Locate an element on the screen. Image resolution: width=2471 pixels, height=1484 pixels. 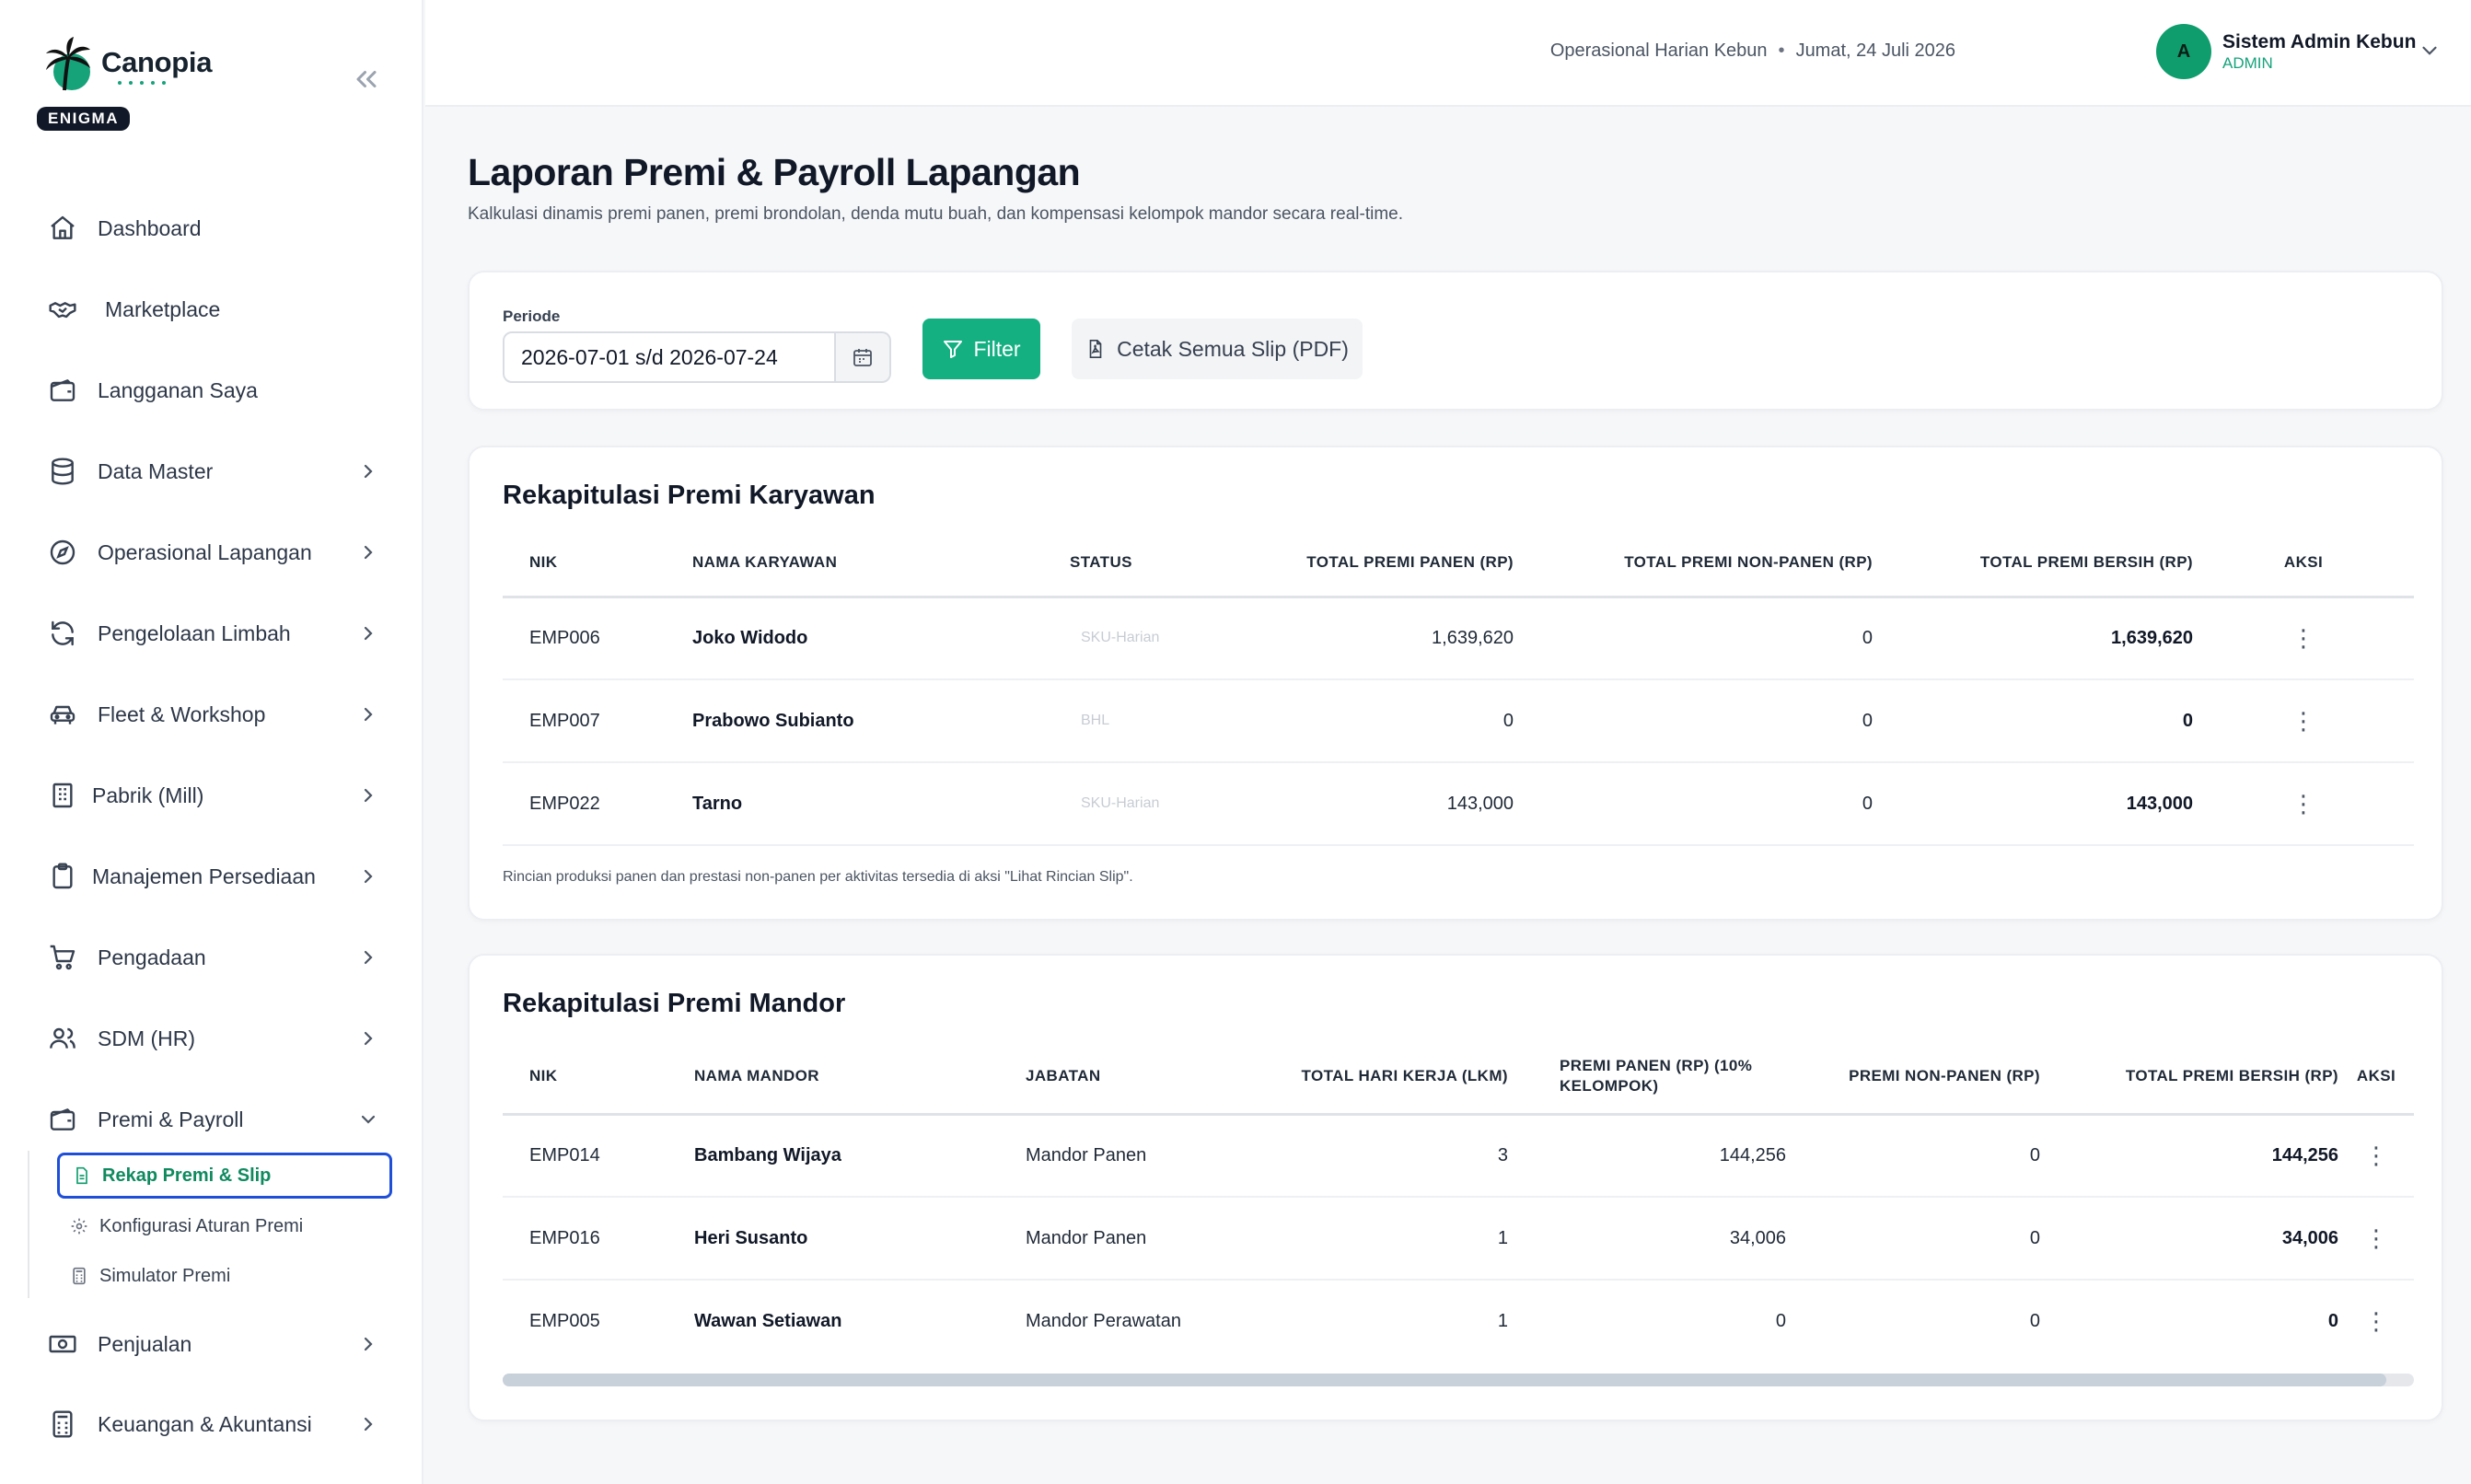
sidebar-item-pengadaan: Pengadaan is located at coordinates (214, 957).